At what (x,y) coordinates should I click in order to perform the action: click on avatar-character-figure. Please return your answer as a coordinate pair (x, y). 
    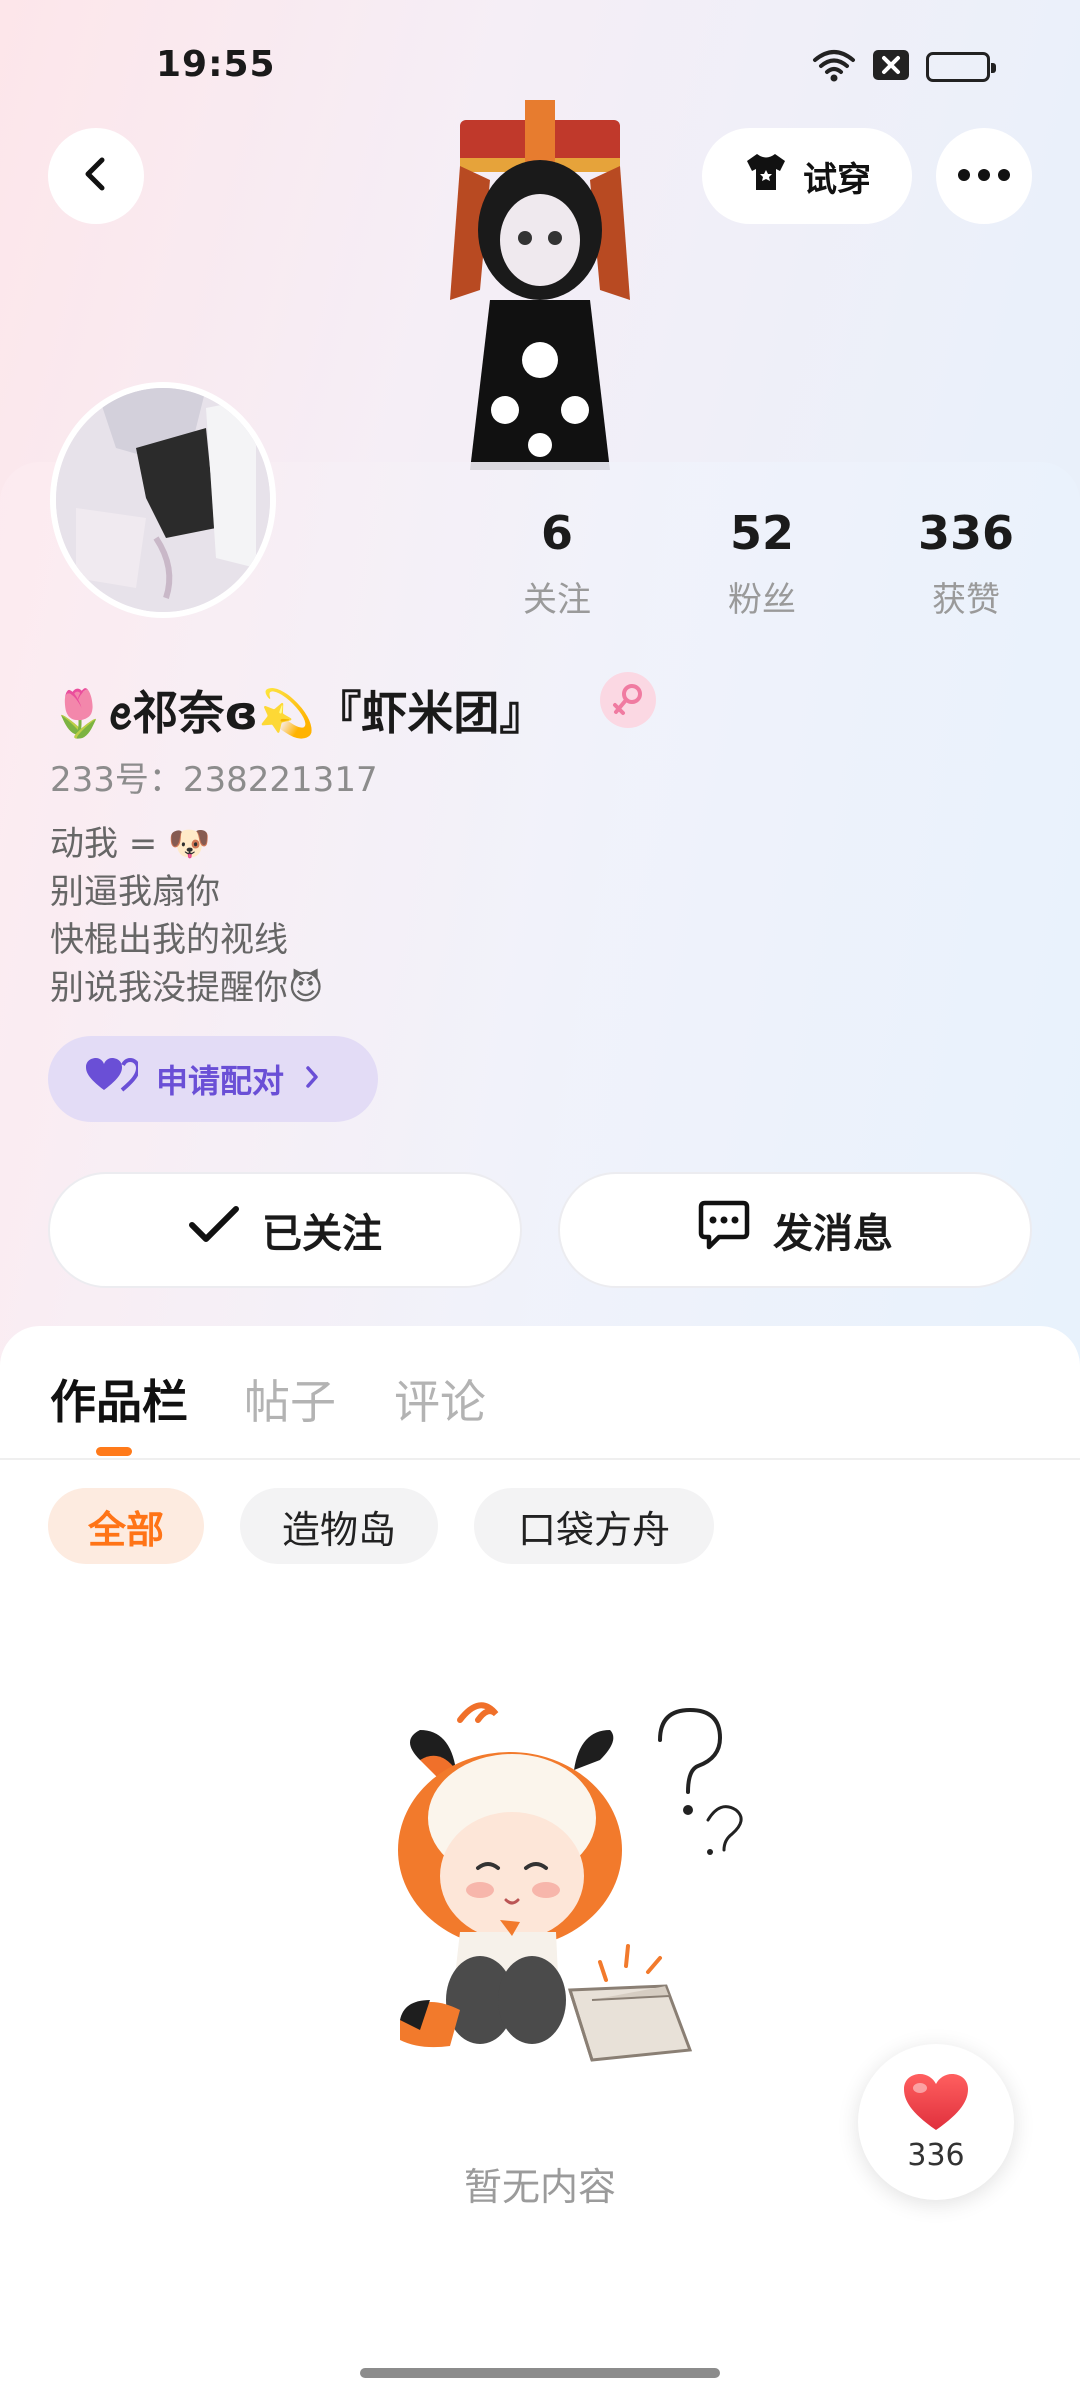
    Looking at the image, I should click on (540, 285).